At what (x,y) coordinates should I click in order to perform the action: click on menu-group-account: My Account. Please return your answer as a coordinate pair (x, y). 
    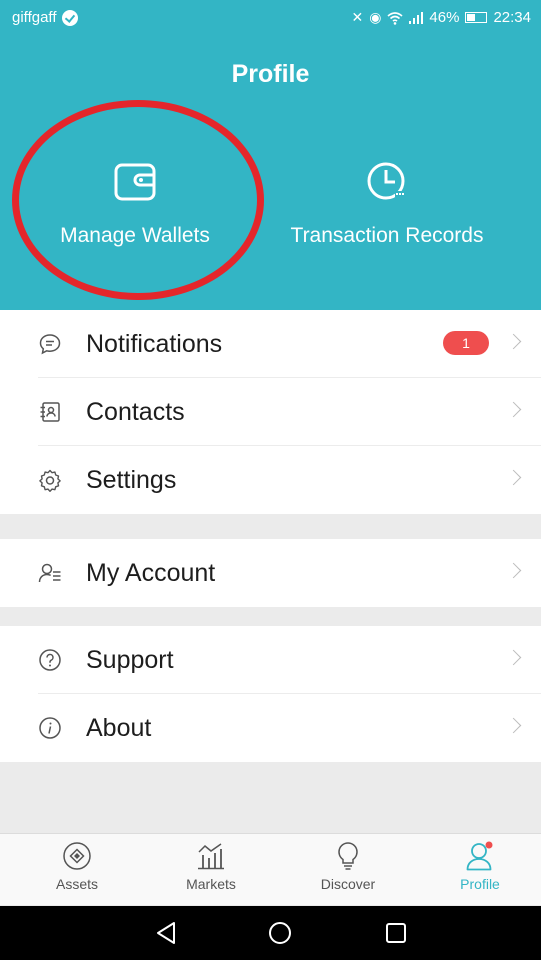
    Looking at the image, I should click on (270, 573).